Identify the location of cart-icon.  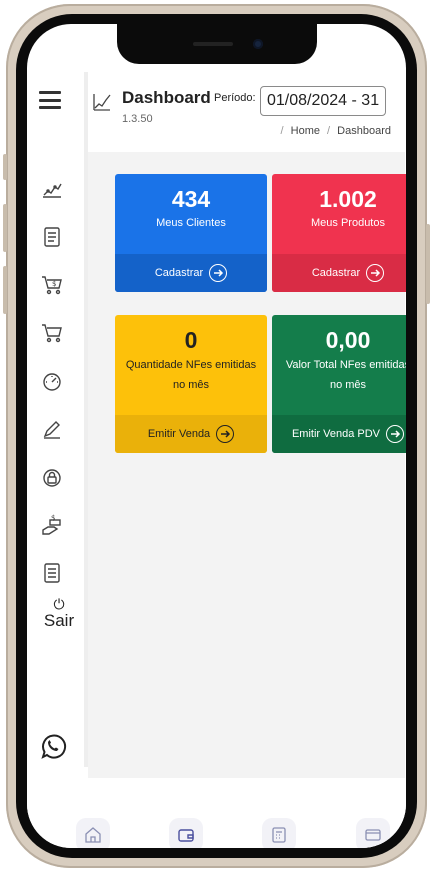
(52, 333).